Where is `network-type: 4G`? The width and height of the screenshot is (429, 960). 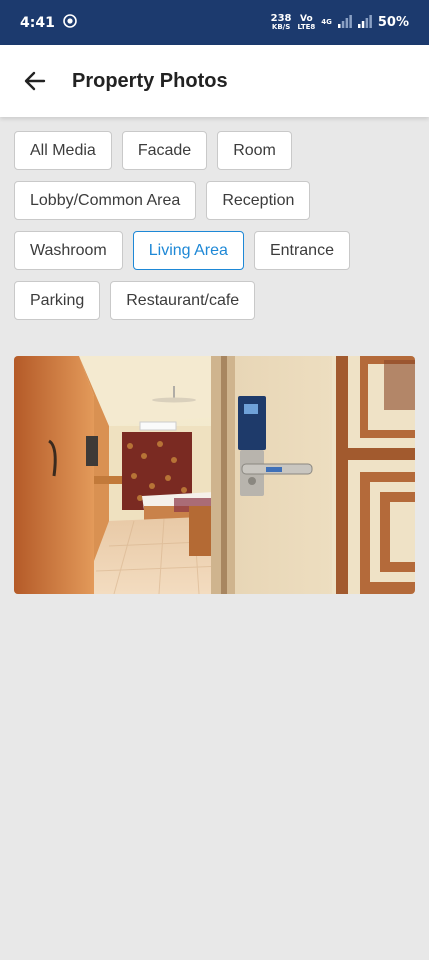
network-type: 4G is located at coordinates (326, 22).